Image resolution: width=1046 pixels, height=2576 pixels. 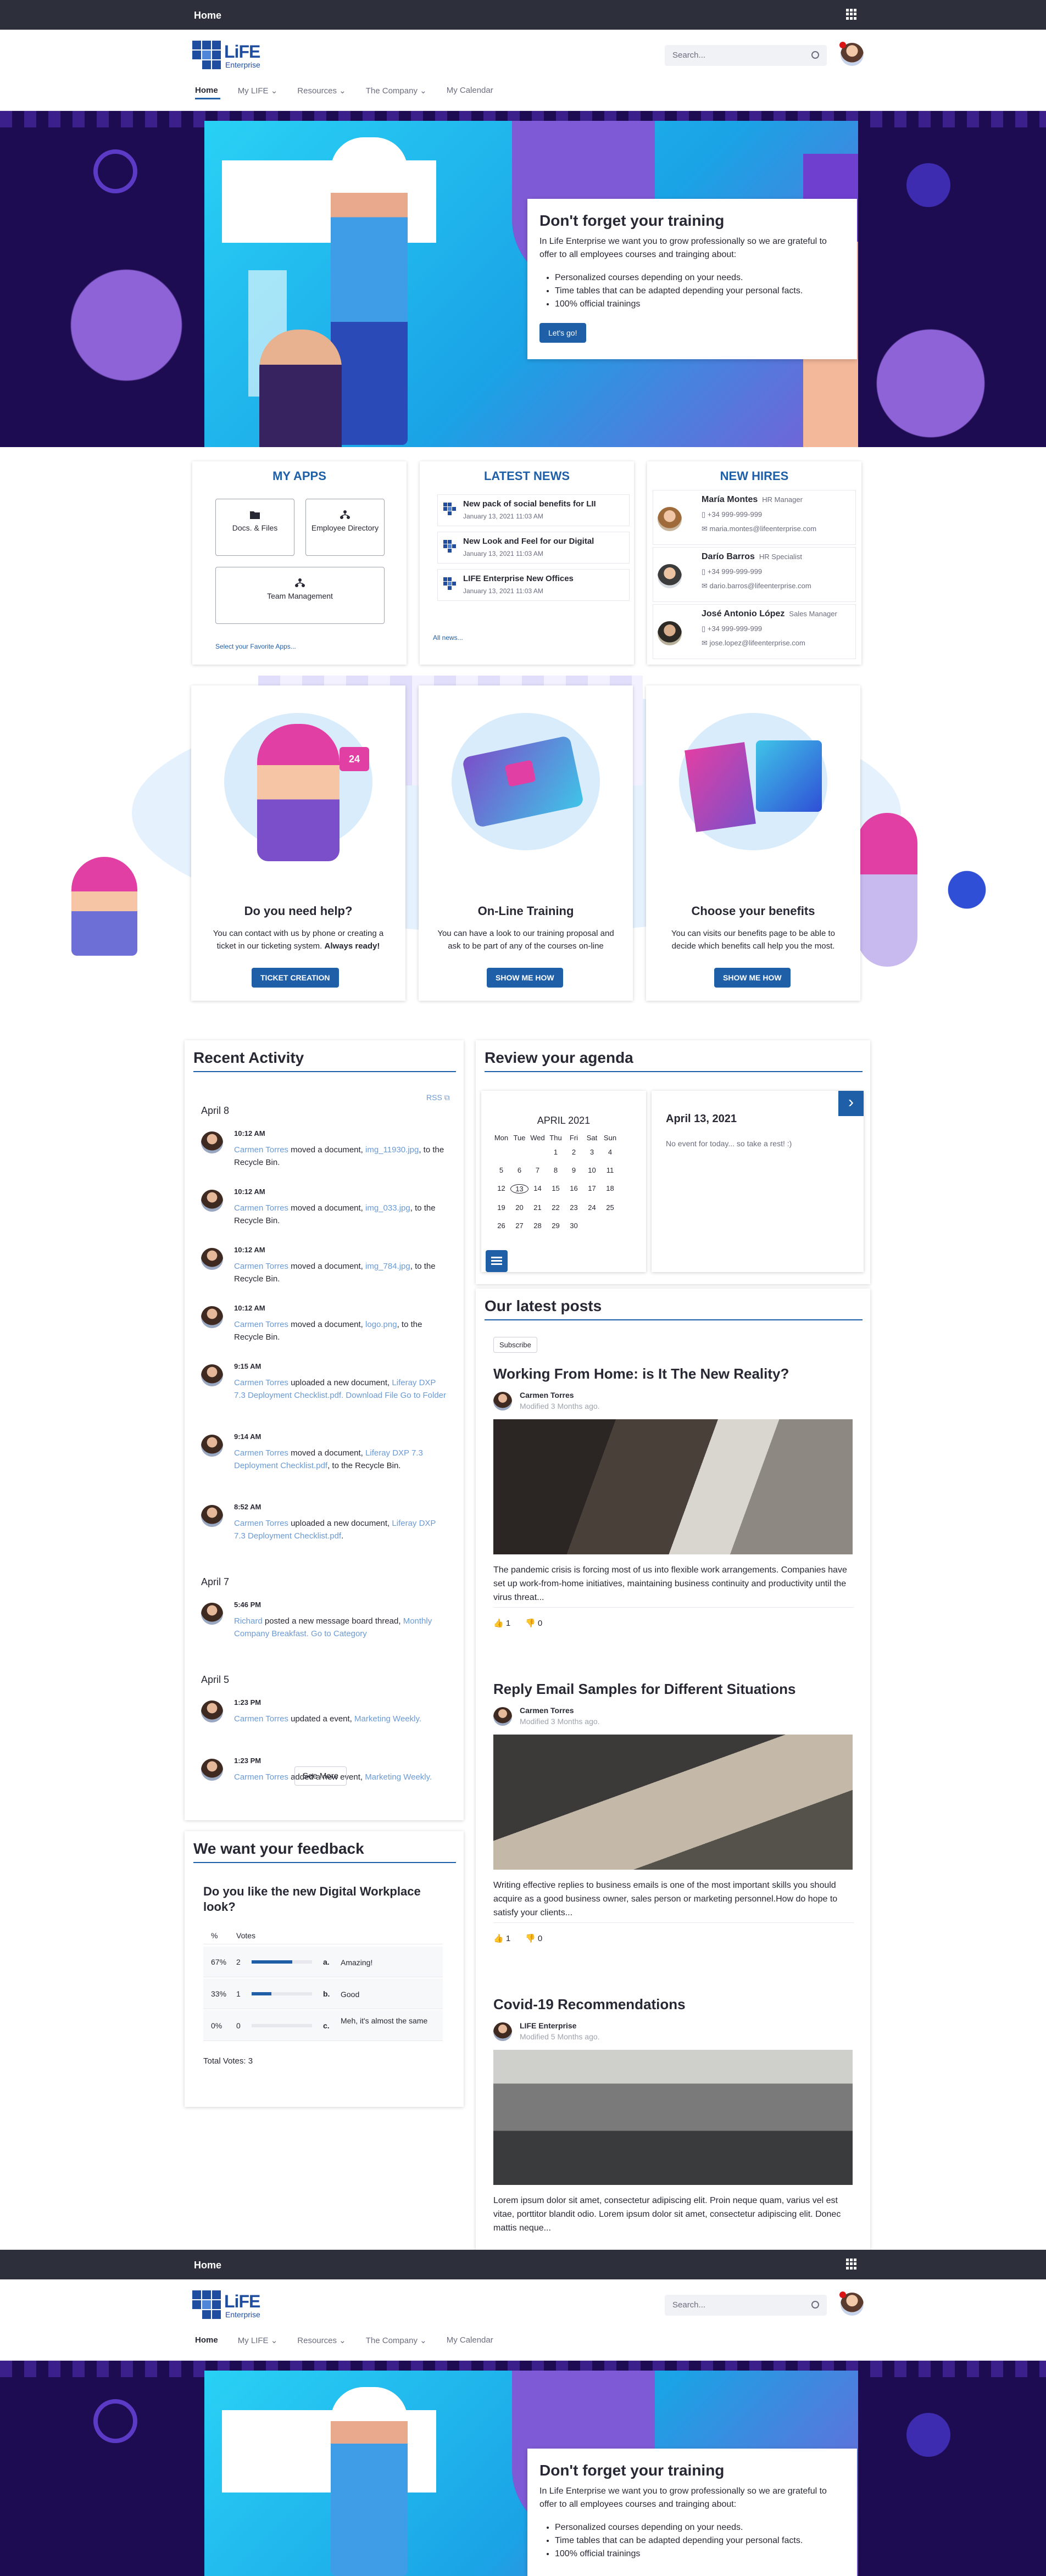 I want to click on menu-icon, so click(x=497, y=1261).